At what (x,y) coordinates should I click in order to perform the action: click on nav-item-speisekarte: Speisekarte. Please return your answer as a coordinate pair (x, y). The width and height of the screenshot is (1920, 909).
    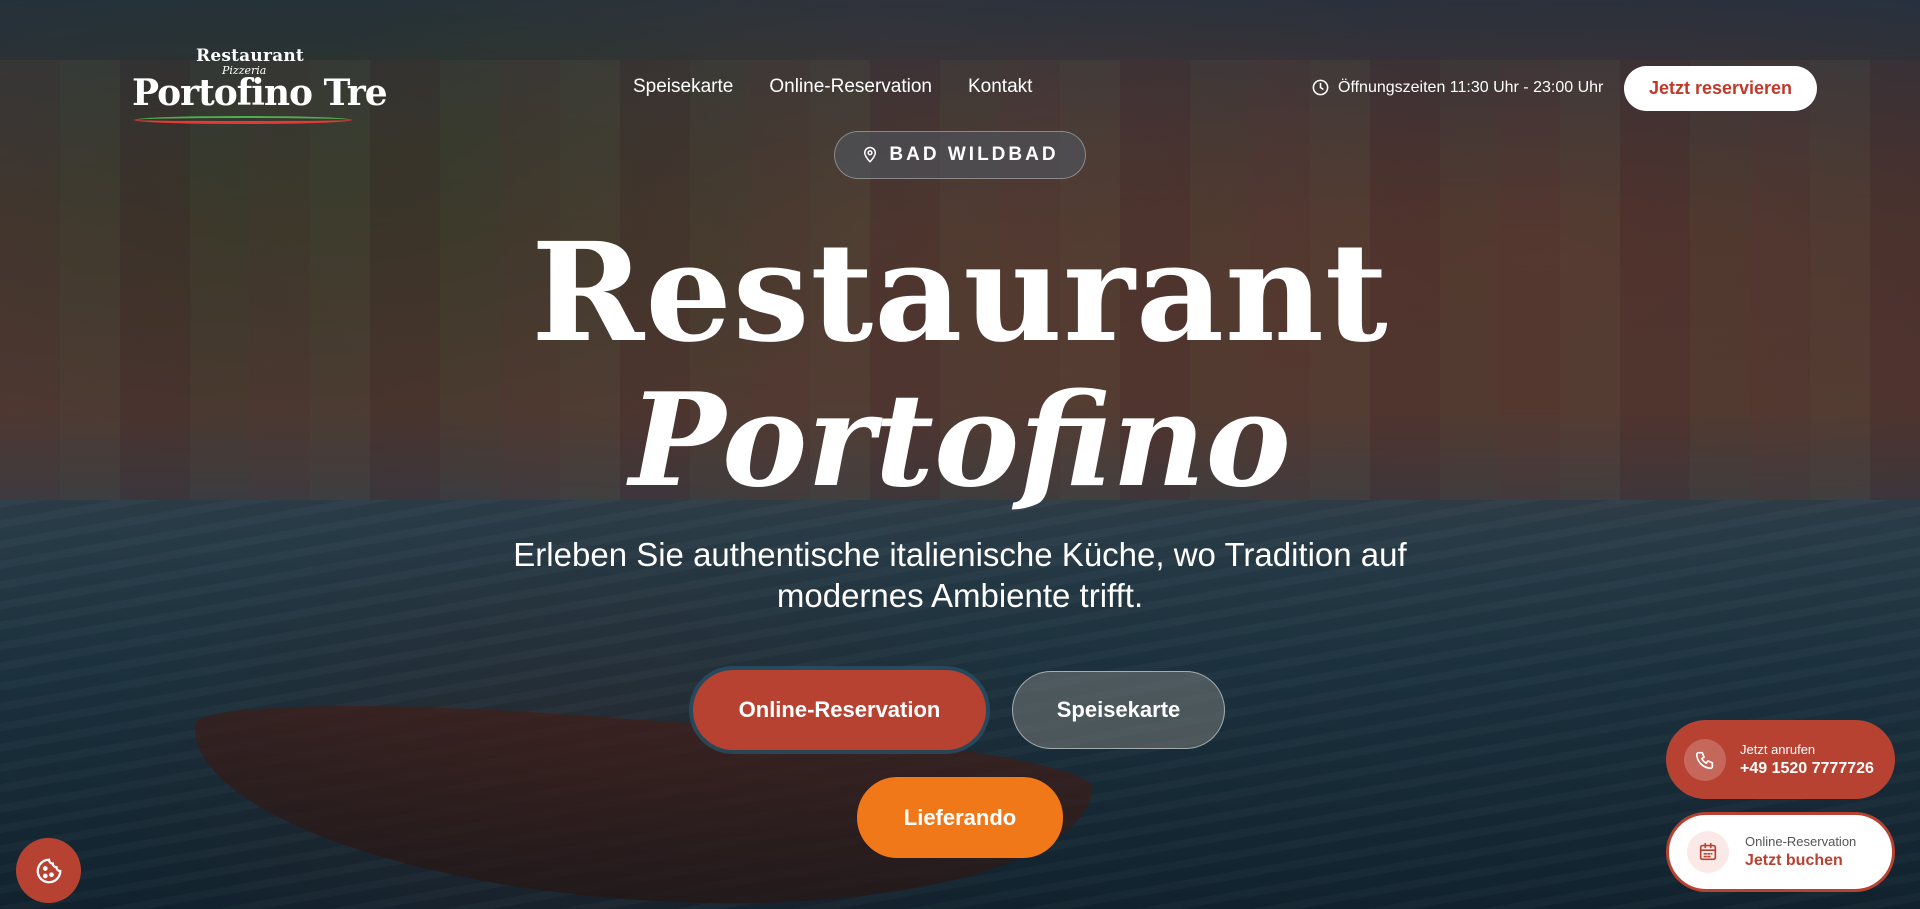
    Looking at the image, I should click on (683, 87).